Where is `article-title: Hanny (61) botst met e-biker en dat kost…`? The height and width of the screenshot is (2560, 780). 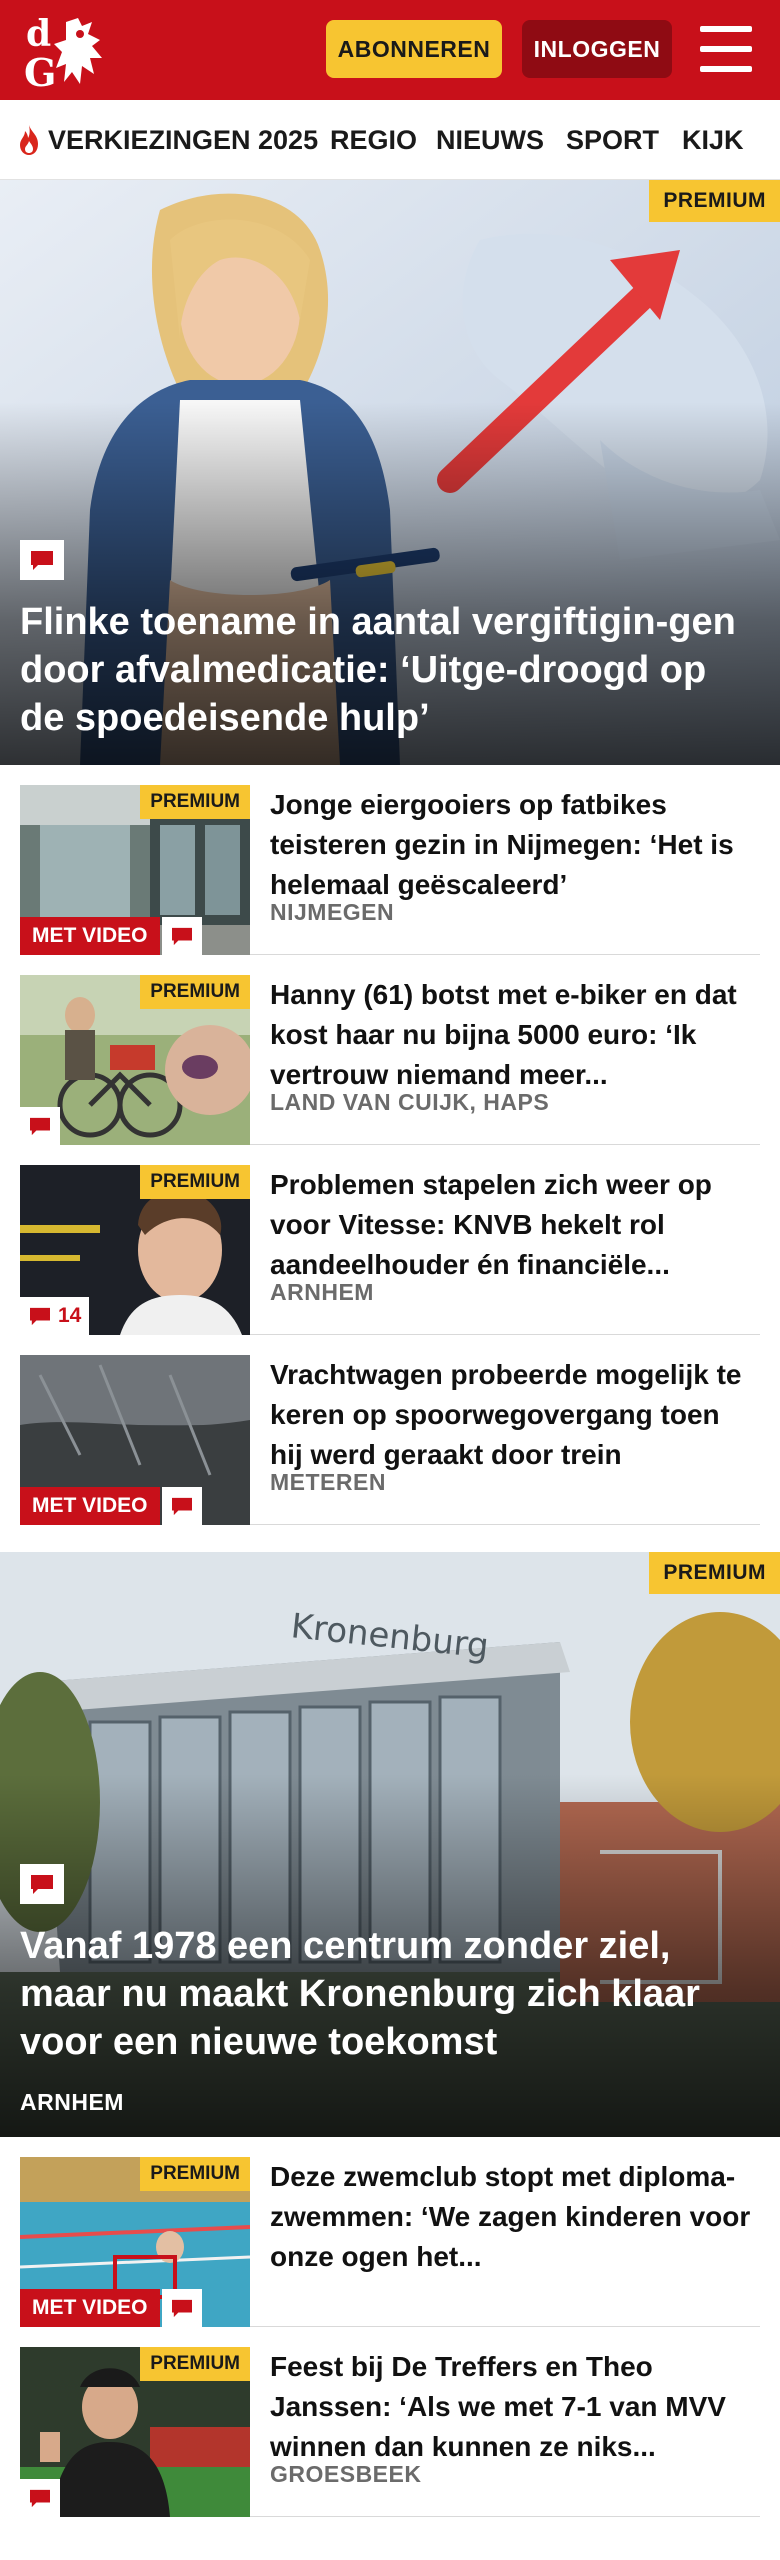 article-title: Hanny (61) botst met e-biker en dat kost… is located at coordinates (515, 1035).